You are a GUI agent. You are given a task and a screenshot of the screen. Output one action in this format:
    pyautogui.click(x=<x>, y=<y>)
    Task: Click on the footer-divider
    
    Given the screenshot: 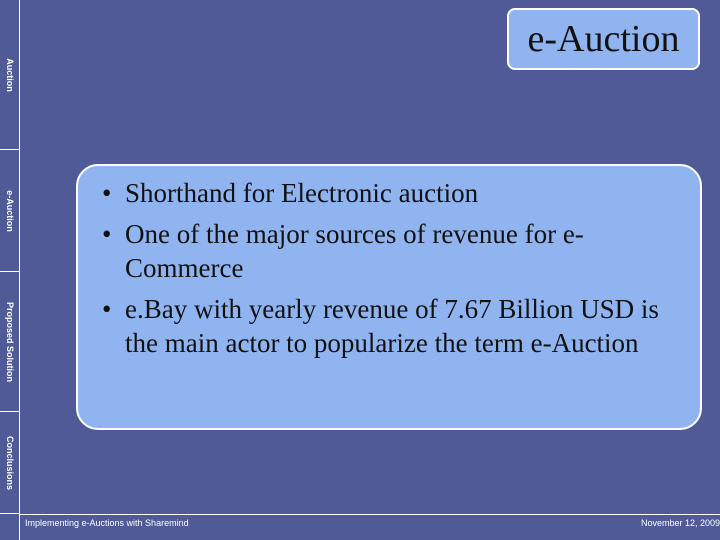 What is the action you would take?
    pyautogui.click(x=369, y=514)
    